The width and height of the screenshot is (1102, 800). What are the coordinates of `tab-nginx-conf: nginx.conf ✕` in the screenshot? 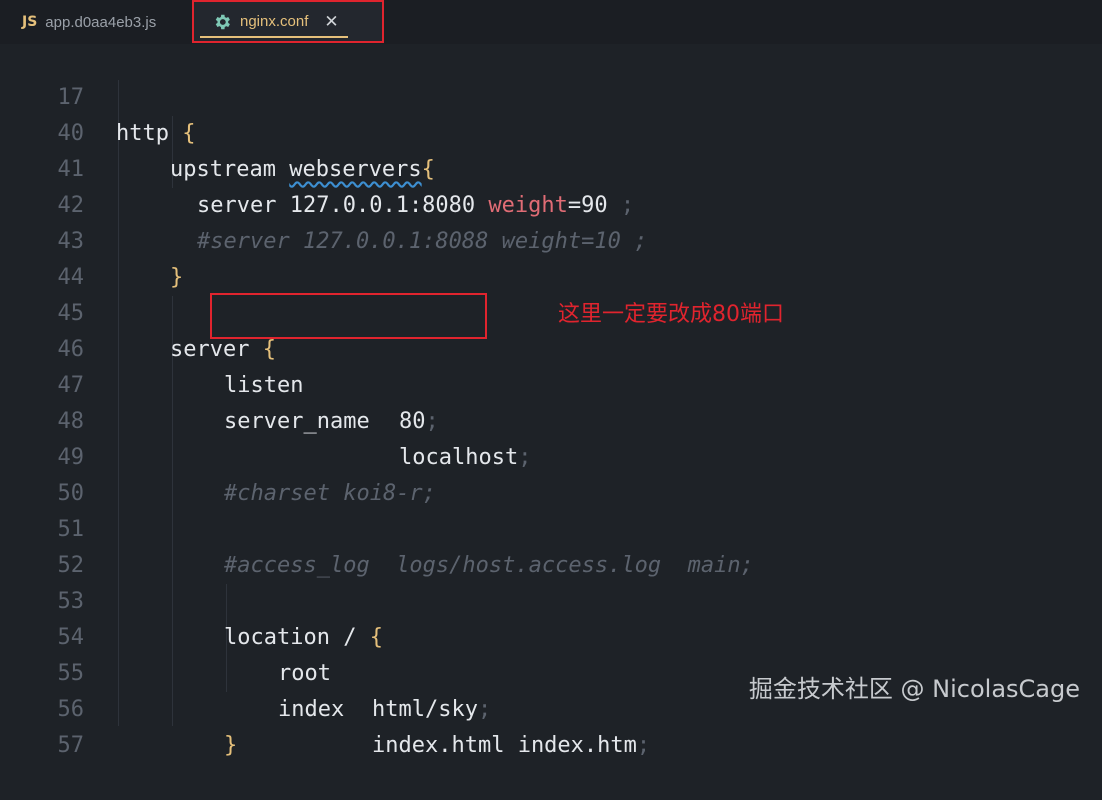 It's located at (288, 21).